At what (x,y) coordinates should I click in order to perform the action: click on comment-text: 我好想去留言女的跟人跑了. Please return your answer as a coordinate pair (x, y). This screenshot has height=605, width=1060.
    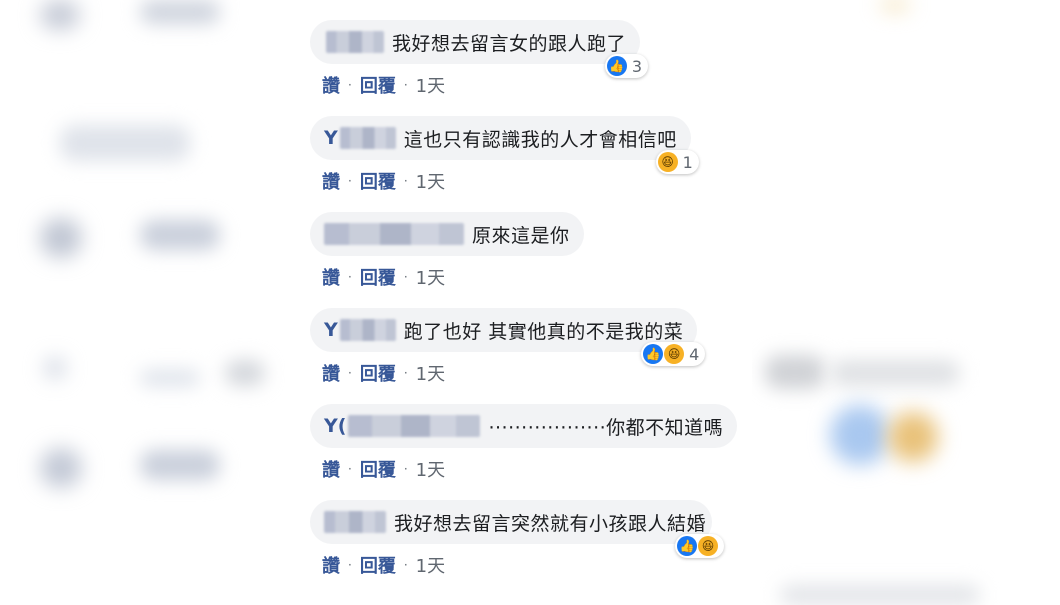
    Looking at the image, I should click on (509, 43).